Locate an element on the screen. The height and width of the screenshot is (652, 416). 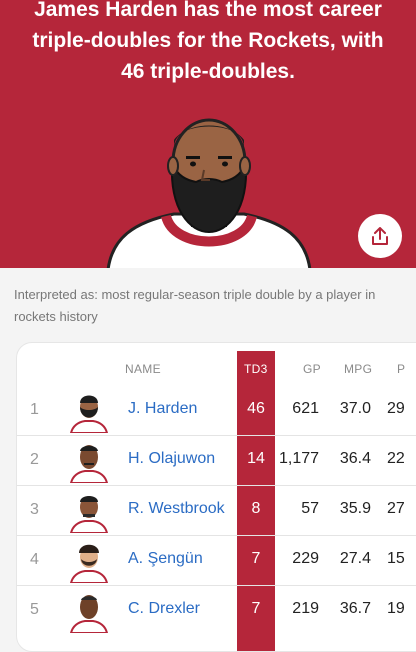
row-rank: 2 is located at coordinates (34, 459).